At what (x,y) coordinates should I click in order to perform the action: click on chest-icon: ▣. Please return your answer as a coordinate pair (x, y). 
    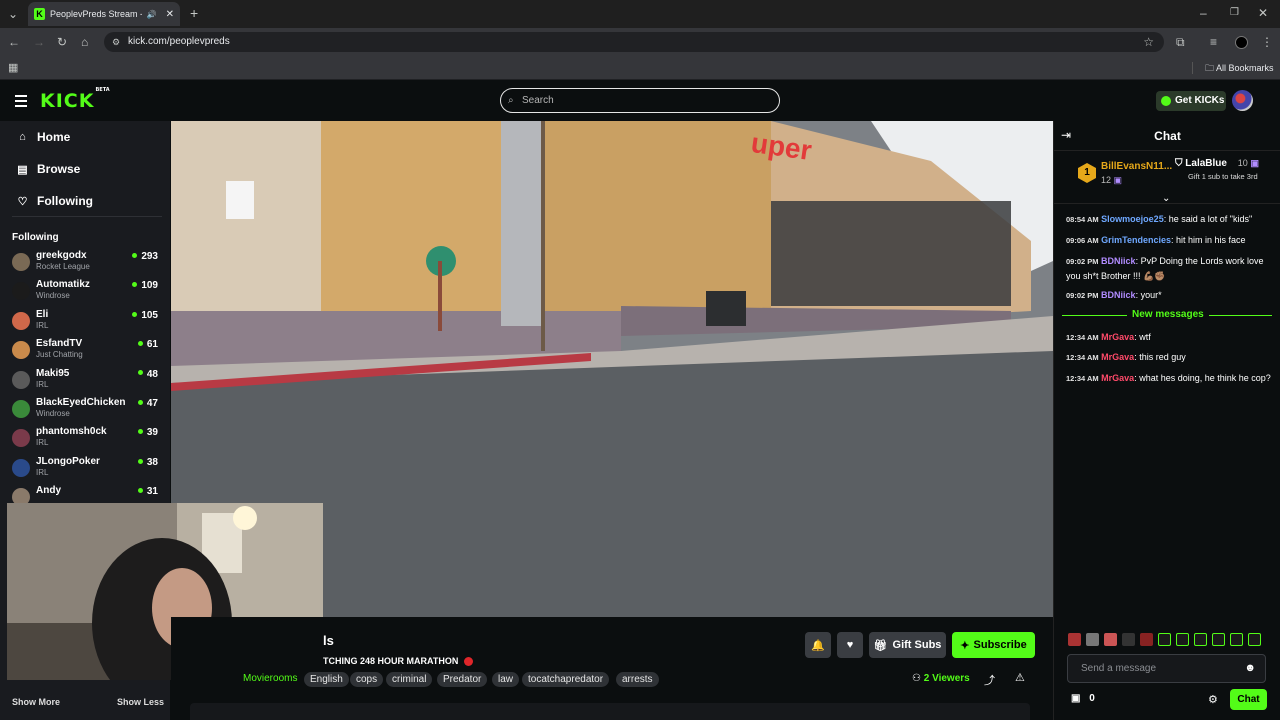
    Looking at the image, I should click on (1076, 698).